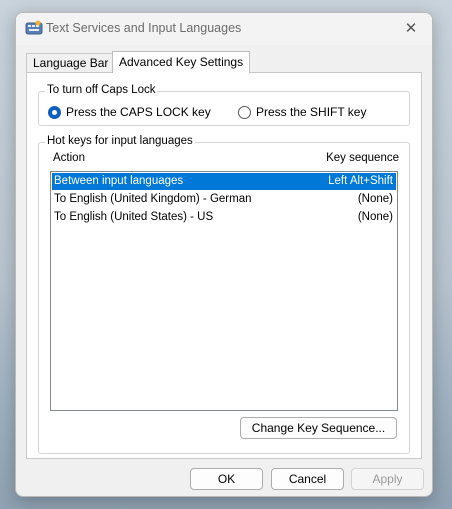  What do you see at coordinates (71, 62) in the screenshot?
I see `tab-language-bar: Language Bar` at bounding box center [71, 62].